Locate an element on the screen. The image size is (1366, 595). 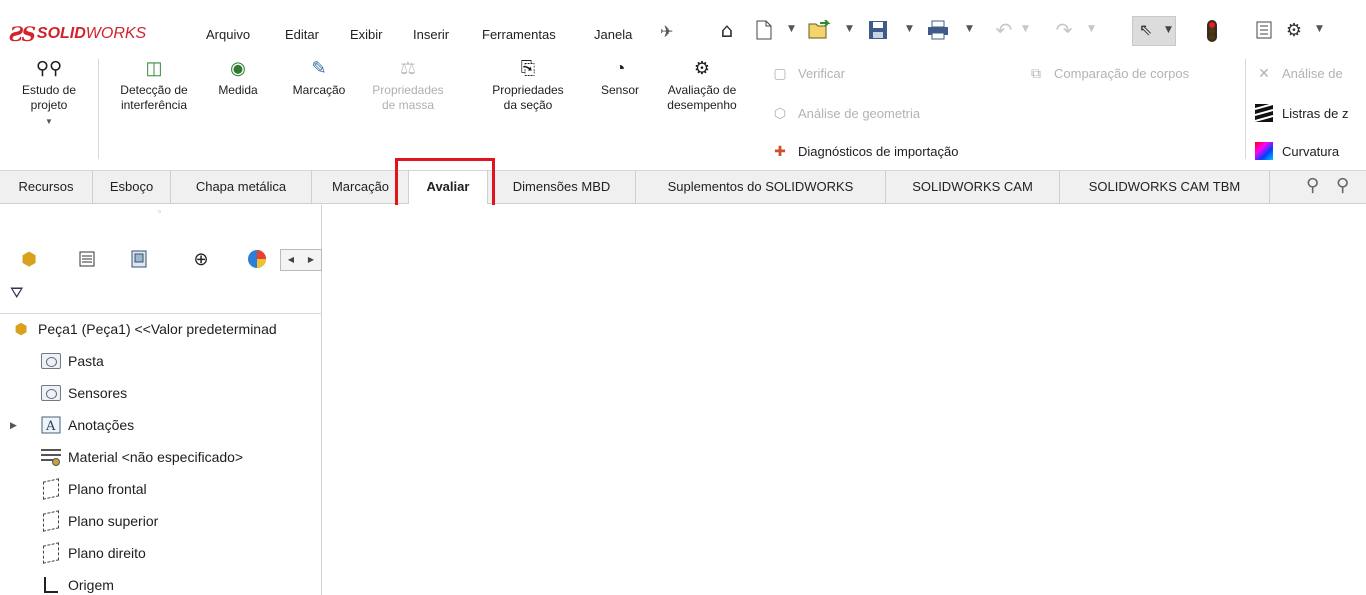
menu-exibir: Exibir is located at coordinates (366, 34).